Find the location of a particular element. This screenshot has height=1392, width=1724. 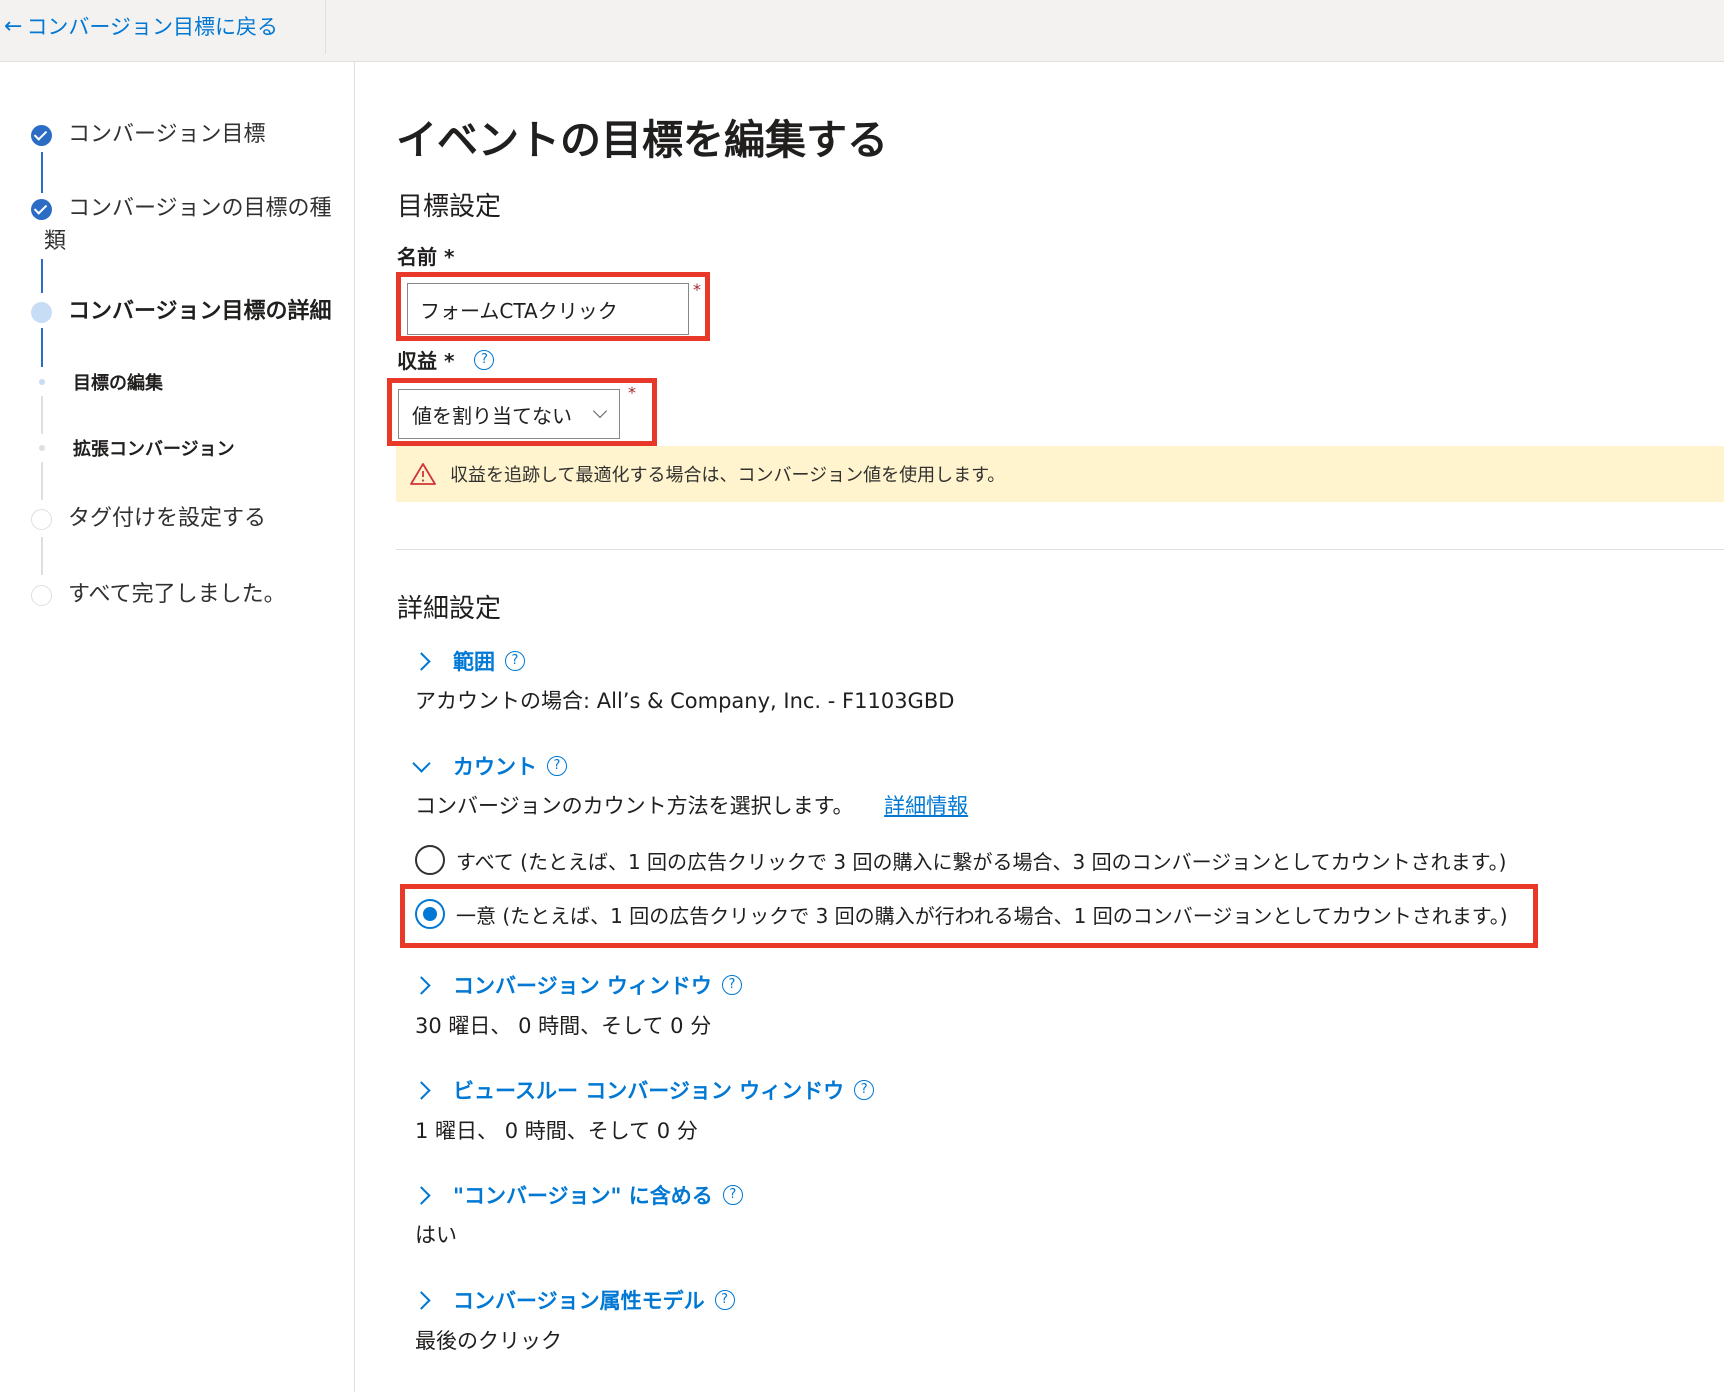

substep-active-dot is located at coordinates (42, 382).